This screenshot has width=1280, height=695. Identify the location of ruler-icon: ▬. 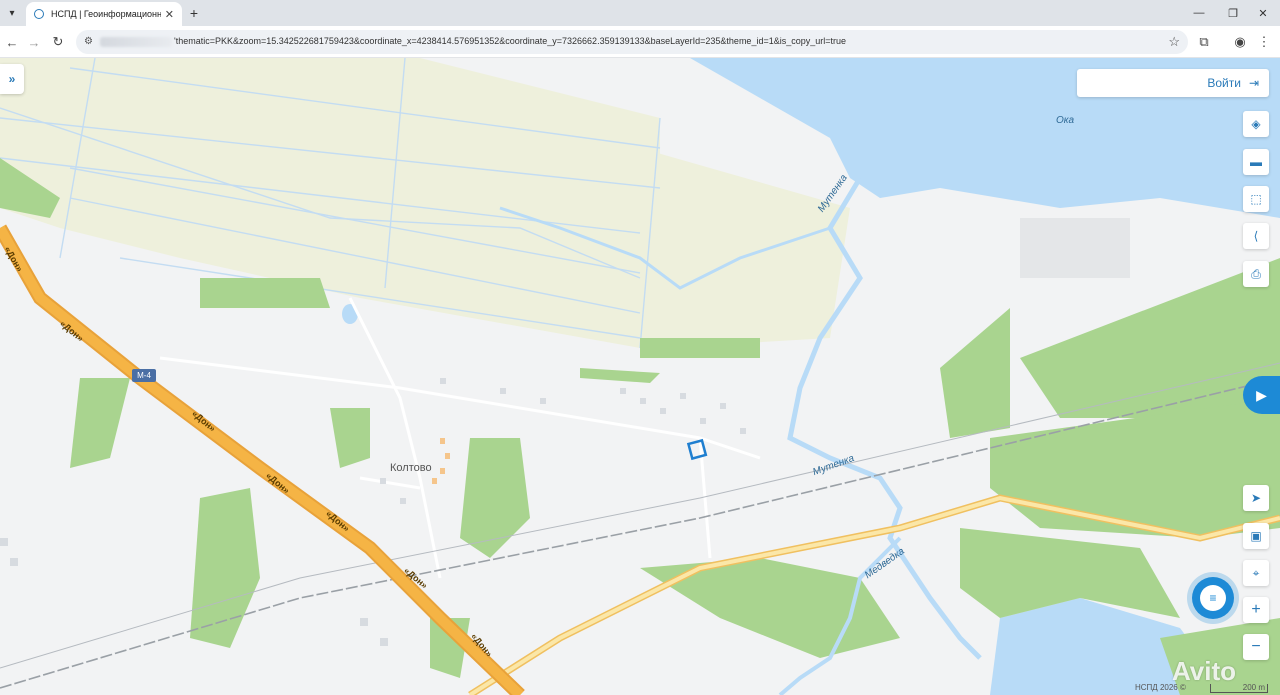
(1256, 162).